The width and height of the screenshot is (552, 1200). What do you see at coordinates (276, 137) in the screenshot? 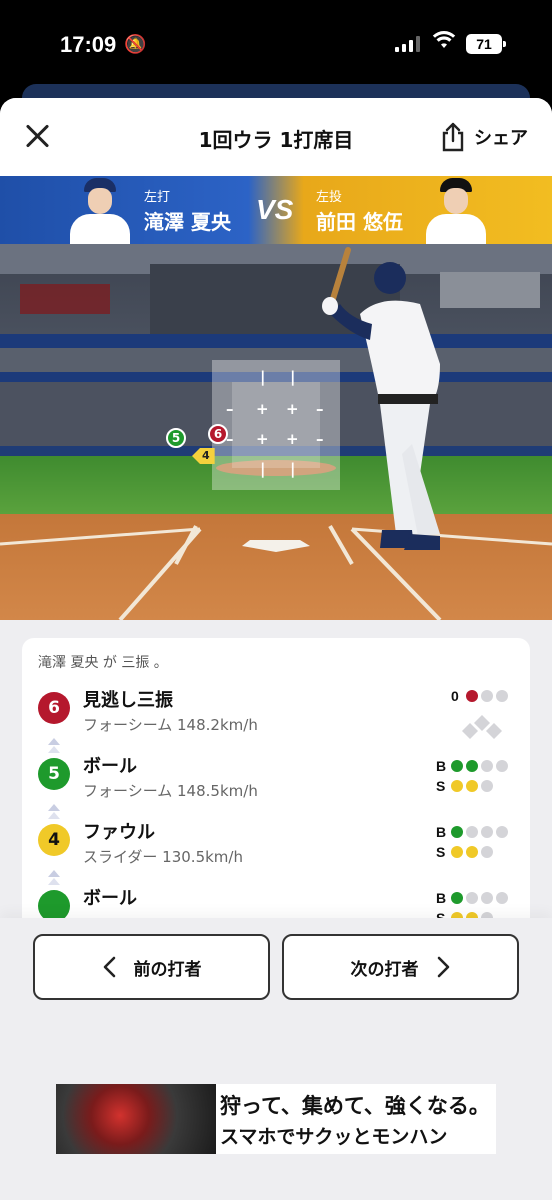
I see `header: 1回ウラ 1打席目 シェア` at bounding box center [276, 137].